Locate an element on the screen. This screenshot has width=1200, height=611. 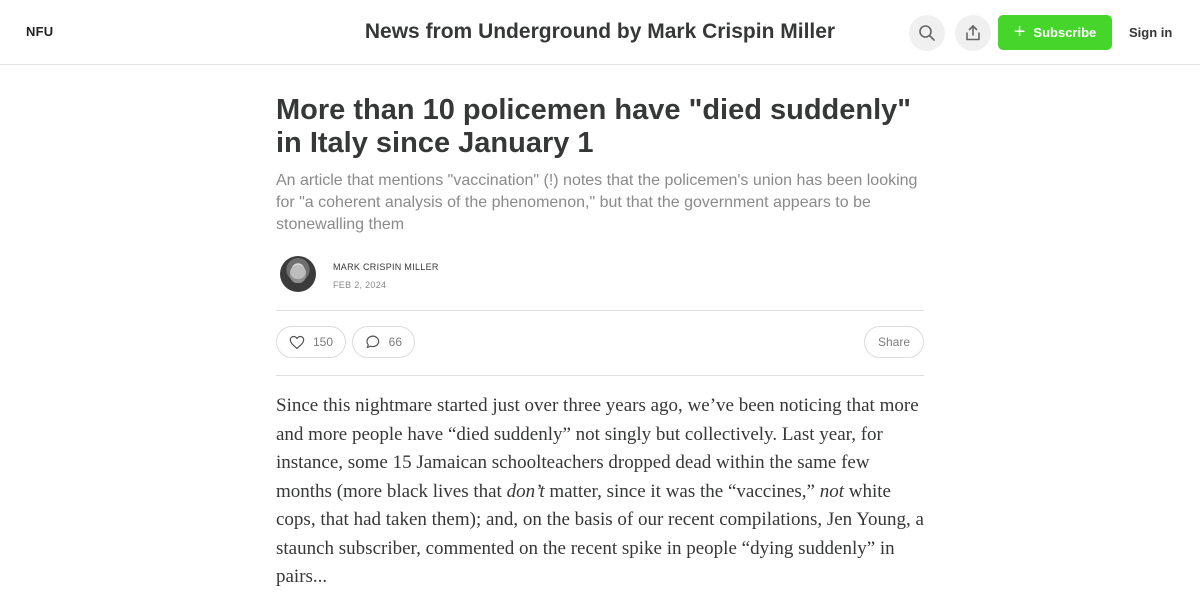
share-icon is located at coordinates (973, 33).